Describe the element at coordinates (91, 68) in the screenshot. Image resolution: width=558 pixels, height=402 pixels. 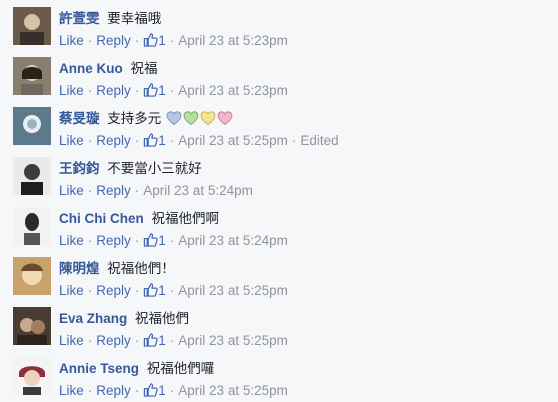
I see `author-name: Anne Kuo` at that location.